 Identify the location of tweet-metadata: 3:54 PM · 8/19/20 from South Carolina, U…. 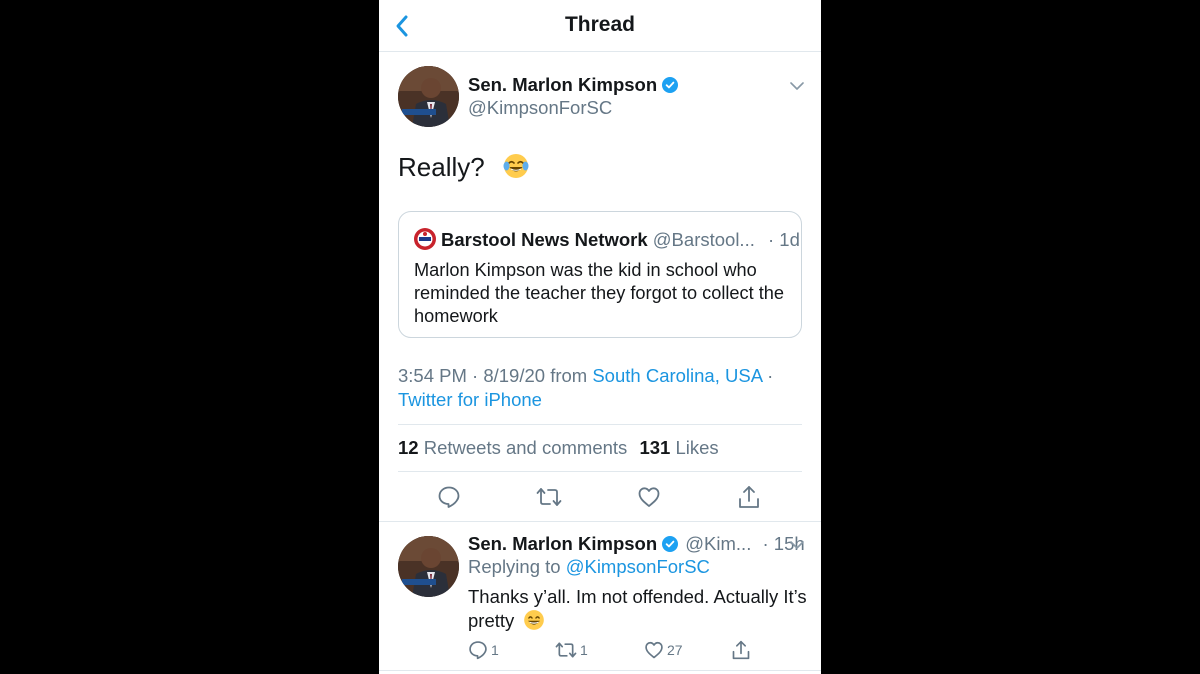
(600, 387).